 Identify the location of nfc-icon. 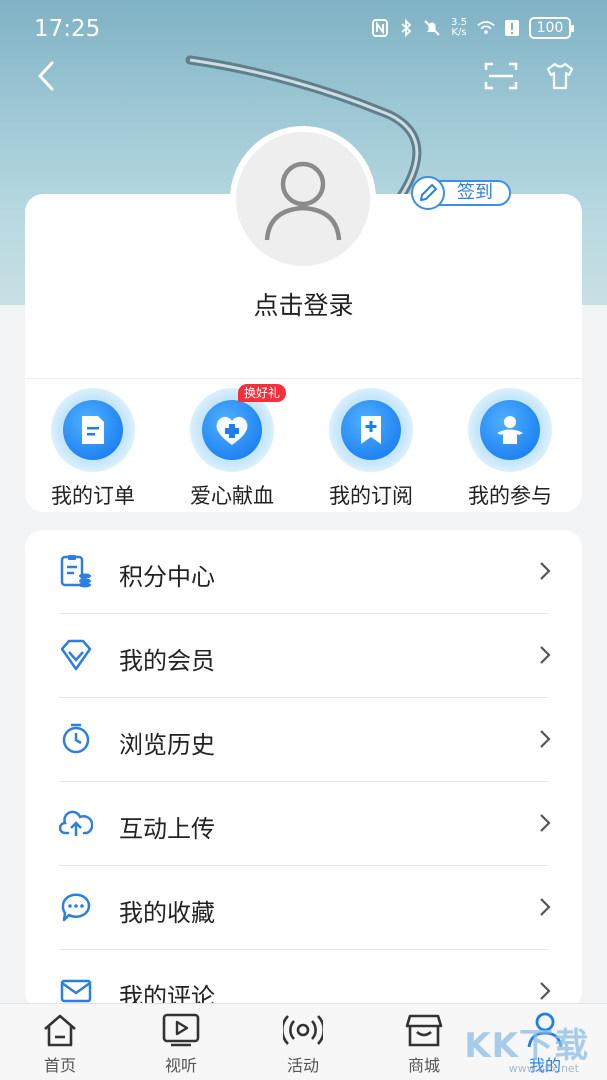
(380, 28).